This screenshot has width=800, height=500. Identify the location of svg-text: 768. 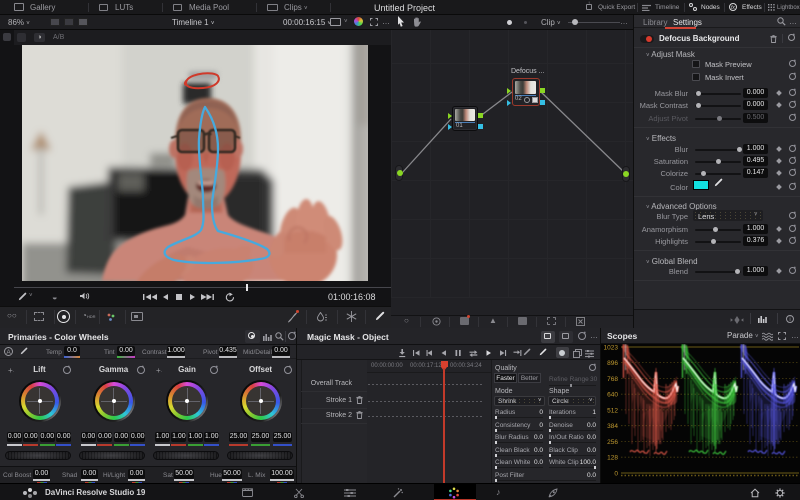
(612, 379).